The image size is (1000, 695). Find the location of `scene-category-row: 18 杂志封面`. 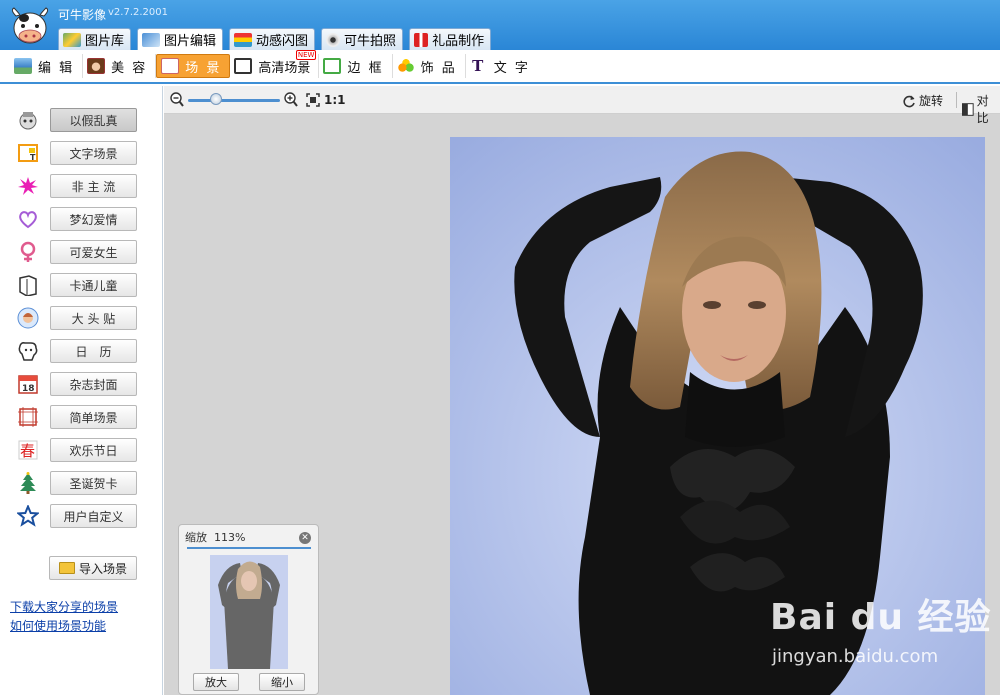

scene-category-row: 18 杂志封面 is located at coordinates (76, 384).